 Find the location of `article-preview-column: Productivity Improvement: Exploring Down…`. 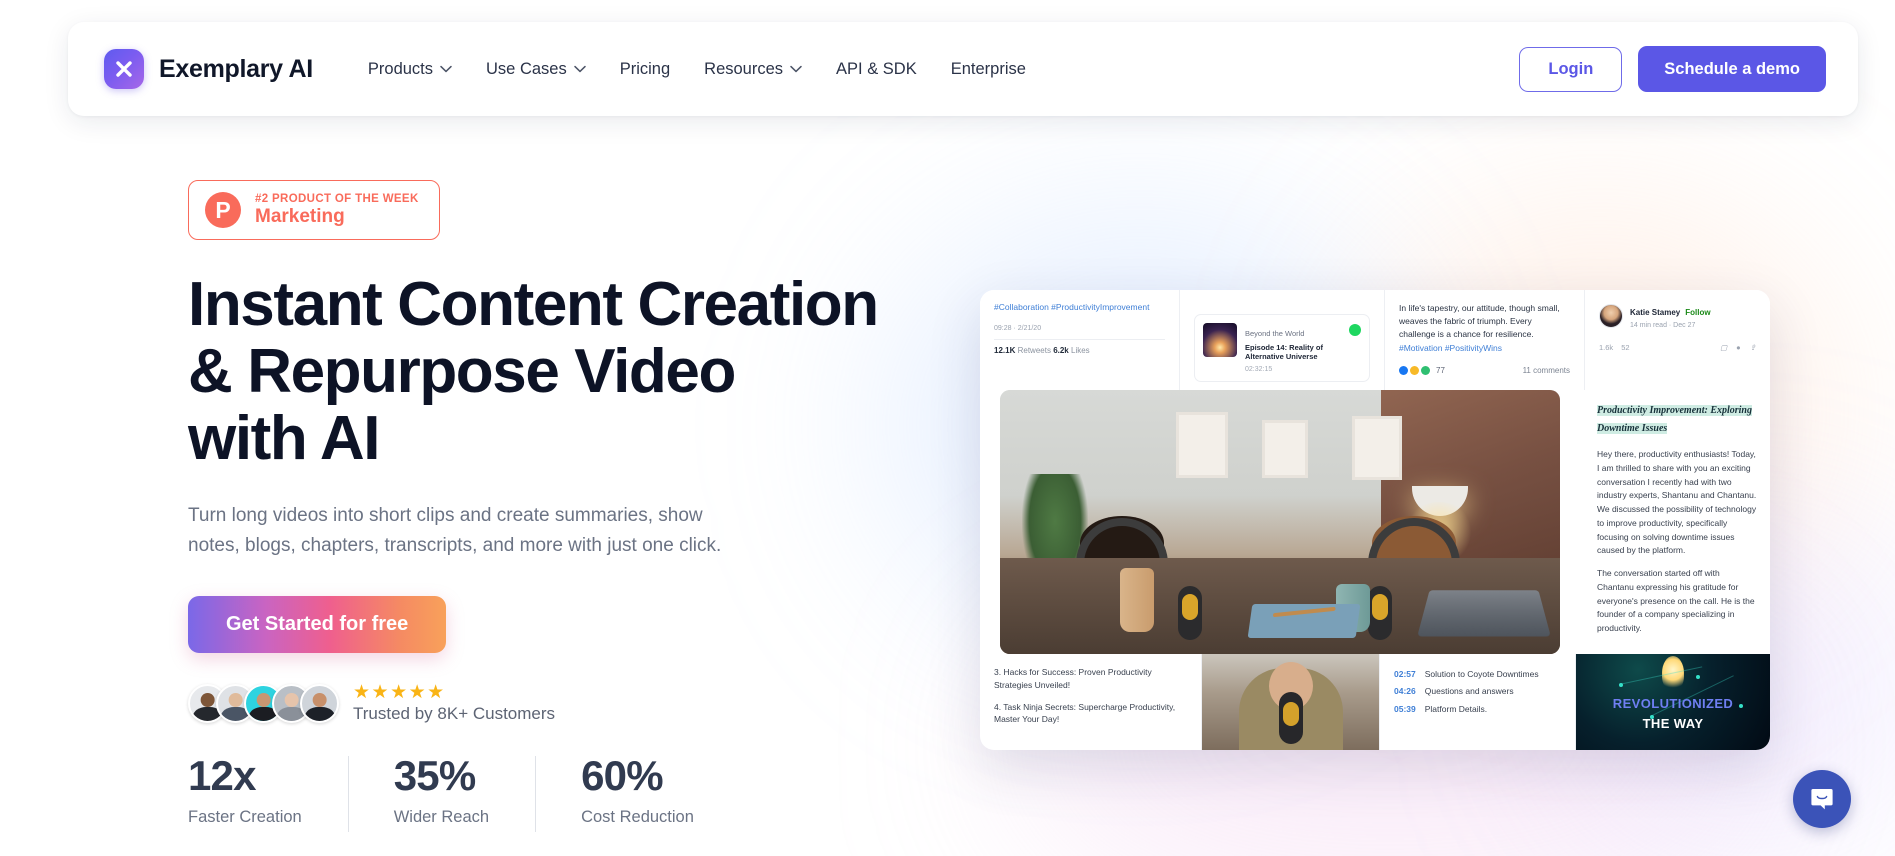

article-preview-column: Productivity Improvement: Exploring Down… is located at coordinates (1677, 522).